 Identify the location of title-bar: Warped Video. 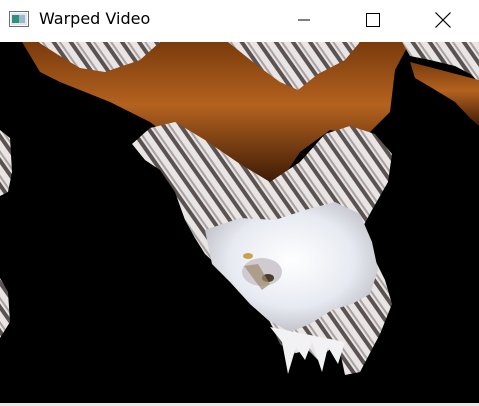
(239, 20).